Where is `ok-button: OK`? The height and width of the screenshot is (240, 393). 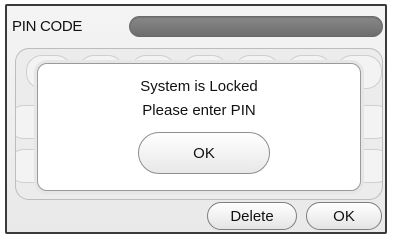 ok-button: OK is located at coordinates (344, 216).